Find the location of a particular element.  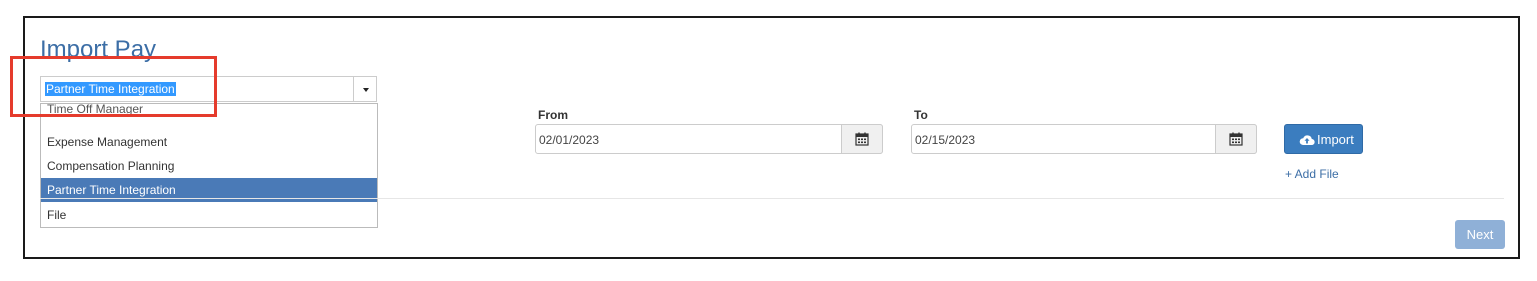

to-calendar-button is located at coordinates (1236, 139).